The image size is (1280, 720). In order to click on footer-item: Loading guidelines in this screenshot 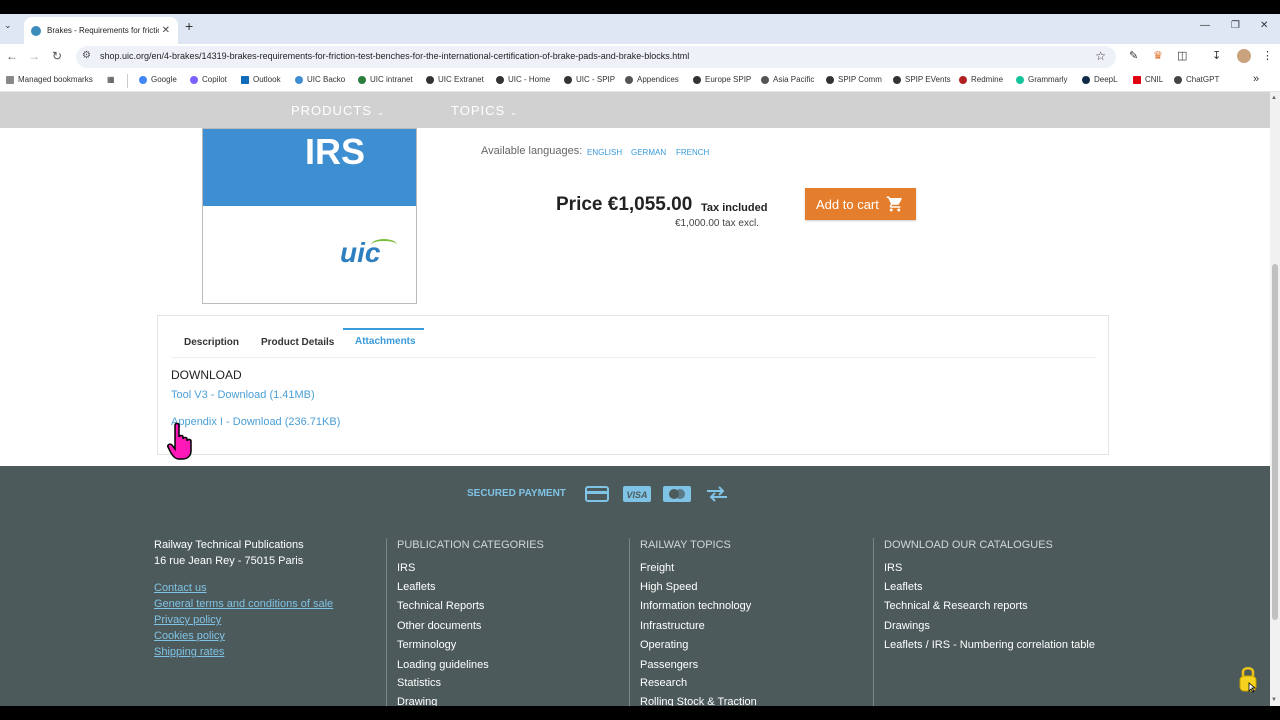, I will do `click(443, 665)`.